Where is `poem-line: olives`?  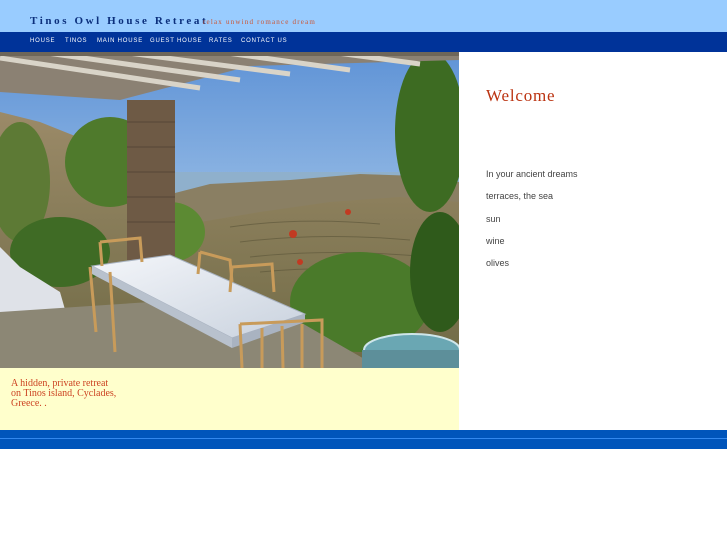
poem-line: olives is located at coordinates (498, 263).